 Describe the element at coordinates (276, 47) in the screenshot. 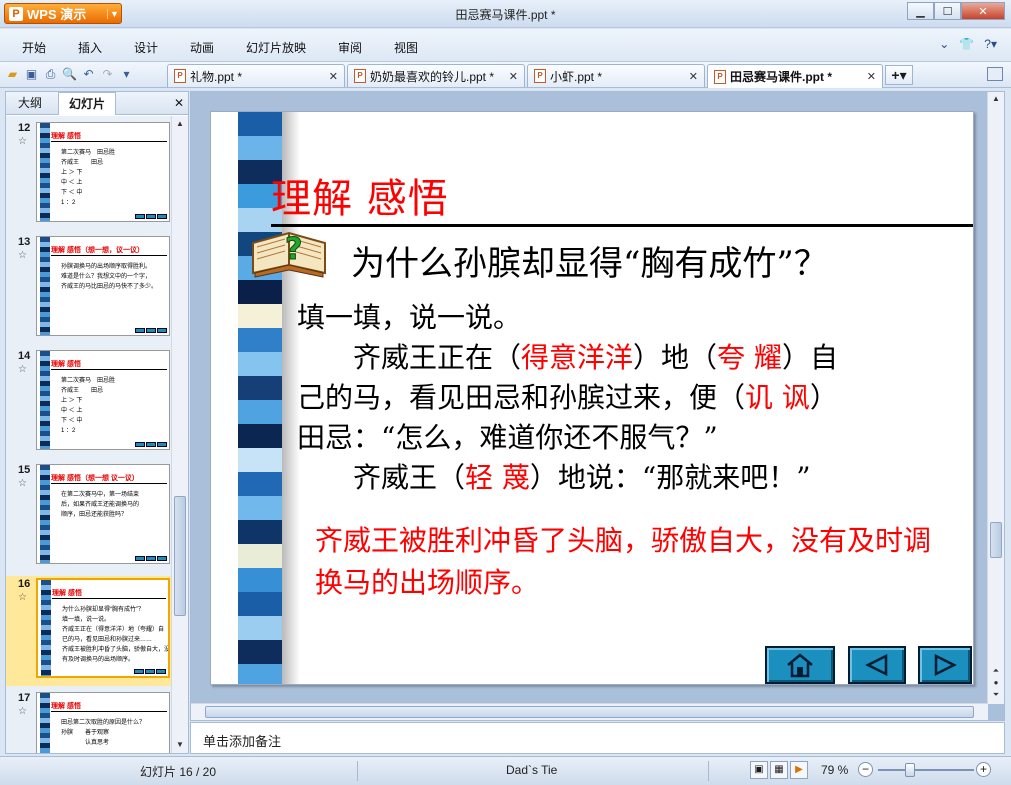

I see `menu-slideshow: 幻灯片放映` at that location.